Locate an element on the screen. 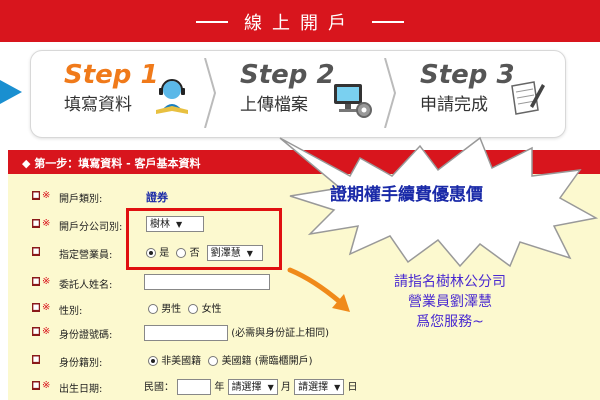 The width and height of the screenshot is (600, 400). gender-female-radio is located at coordinates (193, 309).